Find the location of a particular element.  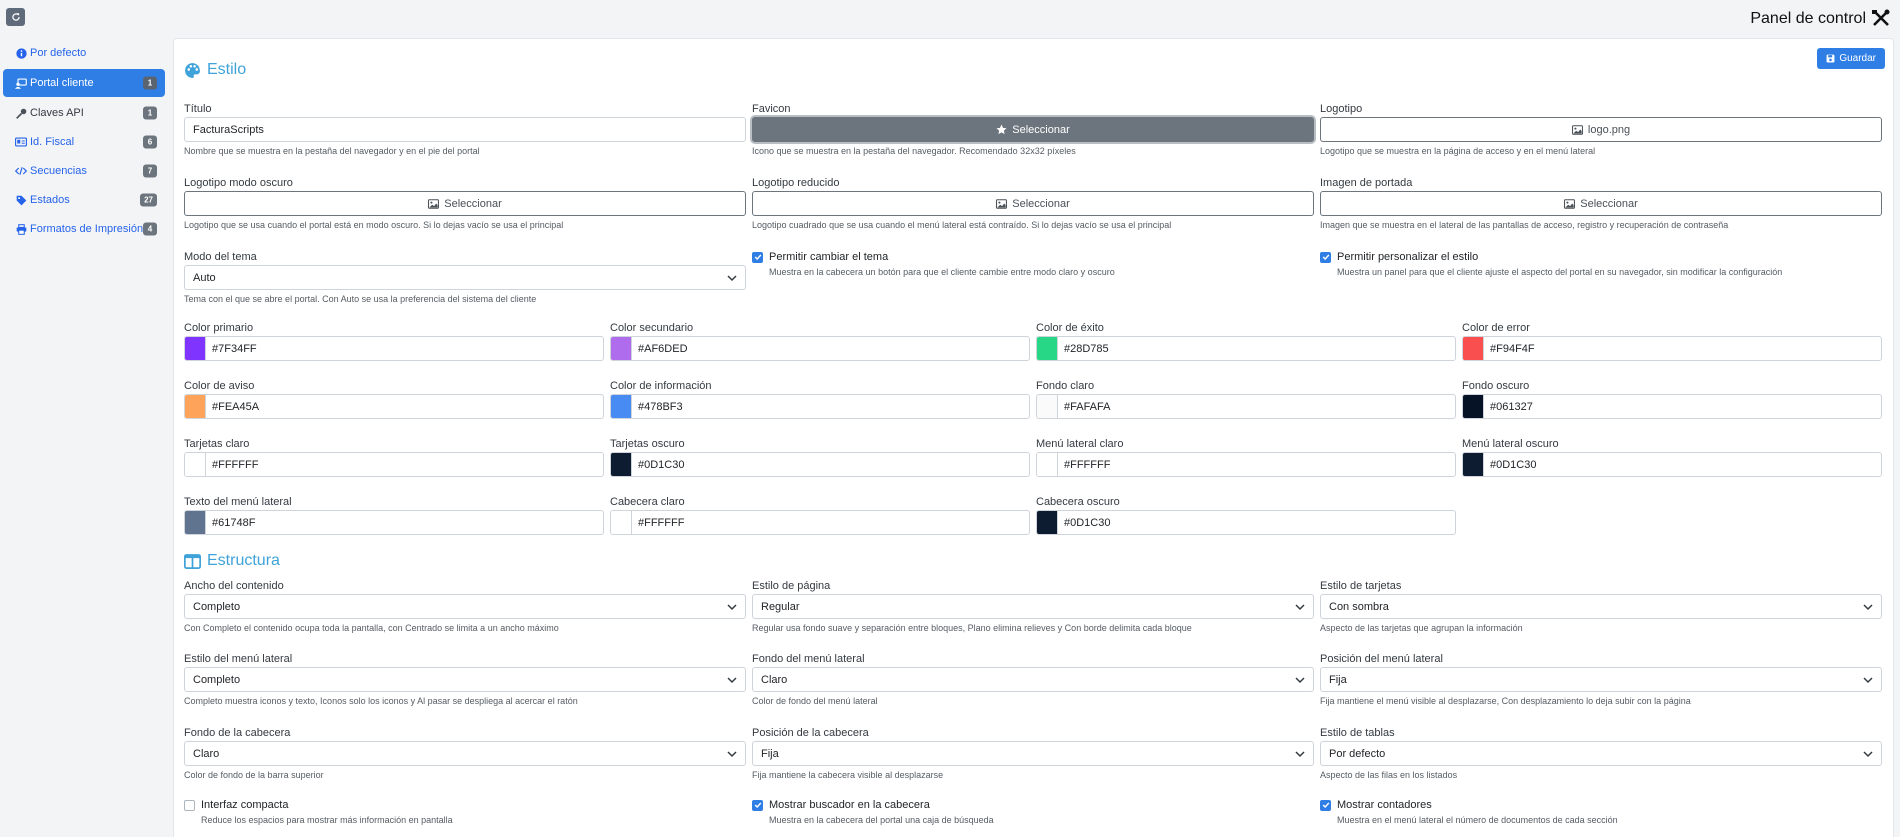

structure-select: Con sombra is located at coordinates (1601, 606).